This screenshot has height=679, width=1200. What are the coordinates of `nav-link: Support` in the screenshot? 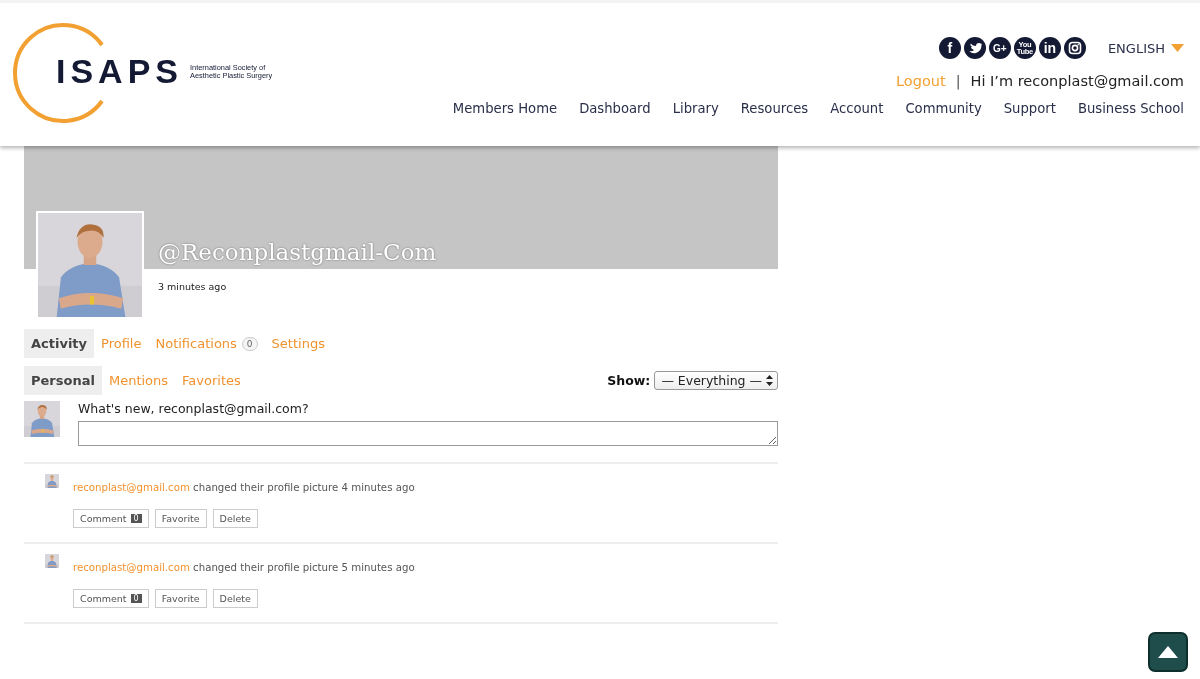 It's located at (1029, 108).